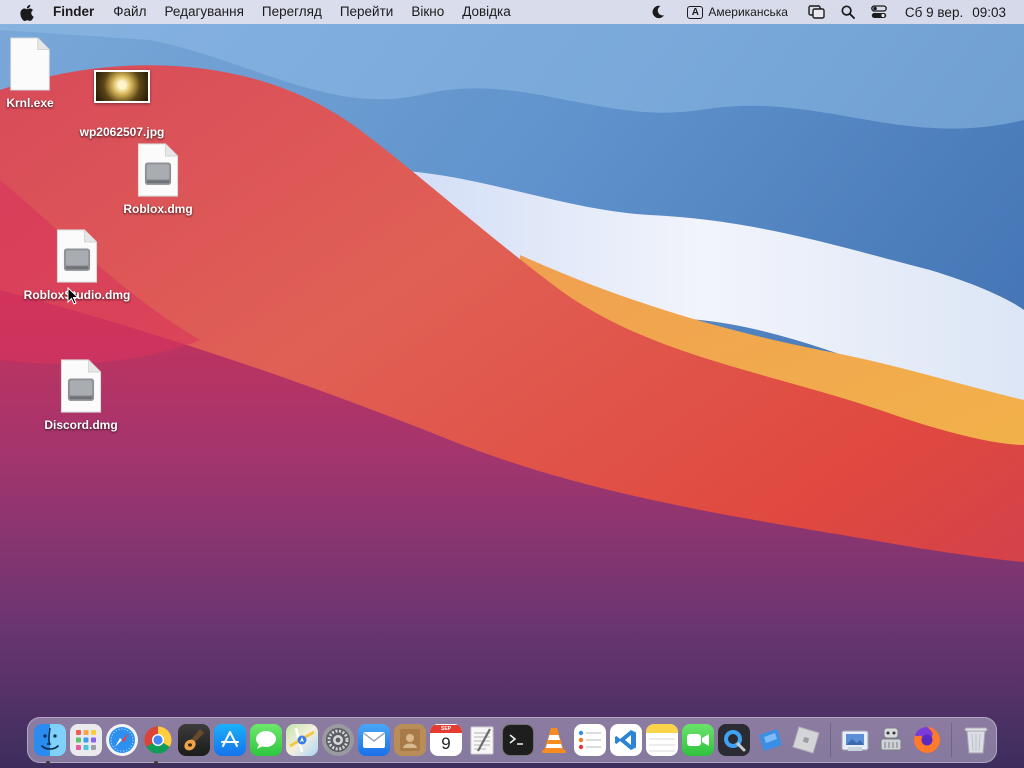 Image resolution: width=1024 pixels, height=768 pixels. I want to click on image-thumbnail-icon, so click(122, 86).